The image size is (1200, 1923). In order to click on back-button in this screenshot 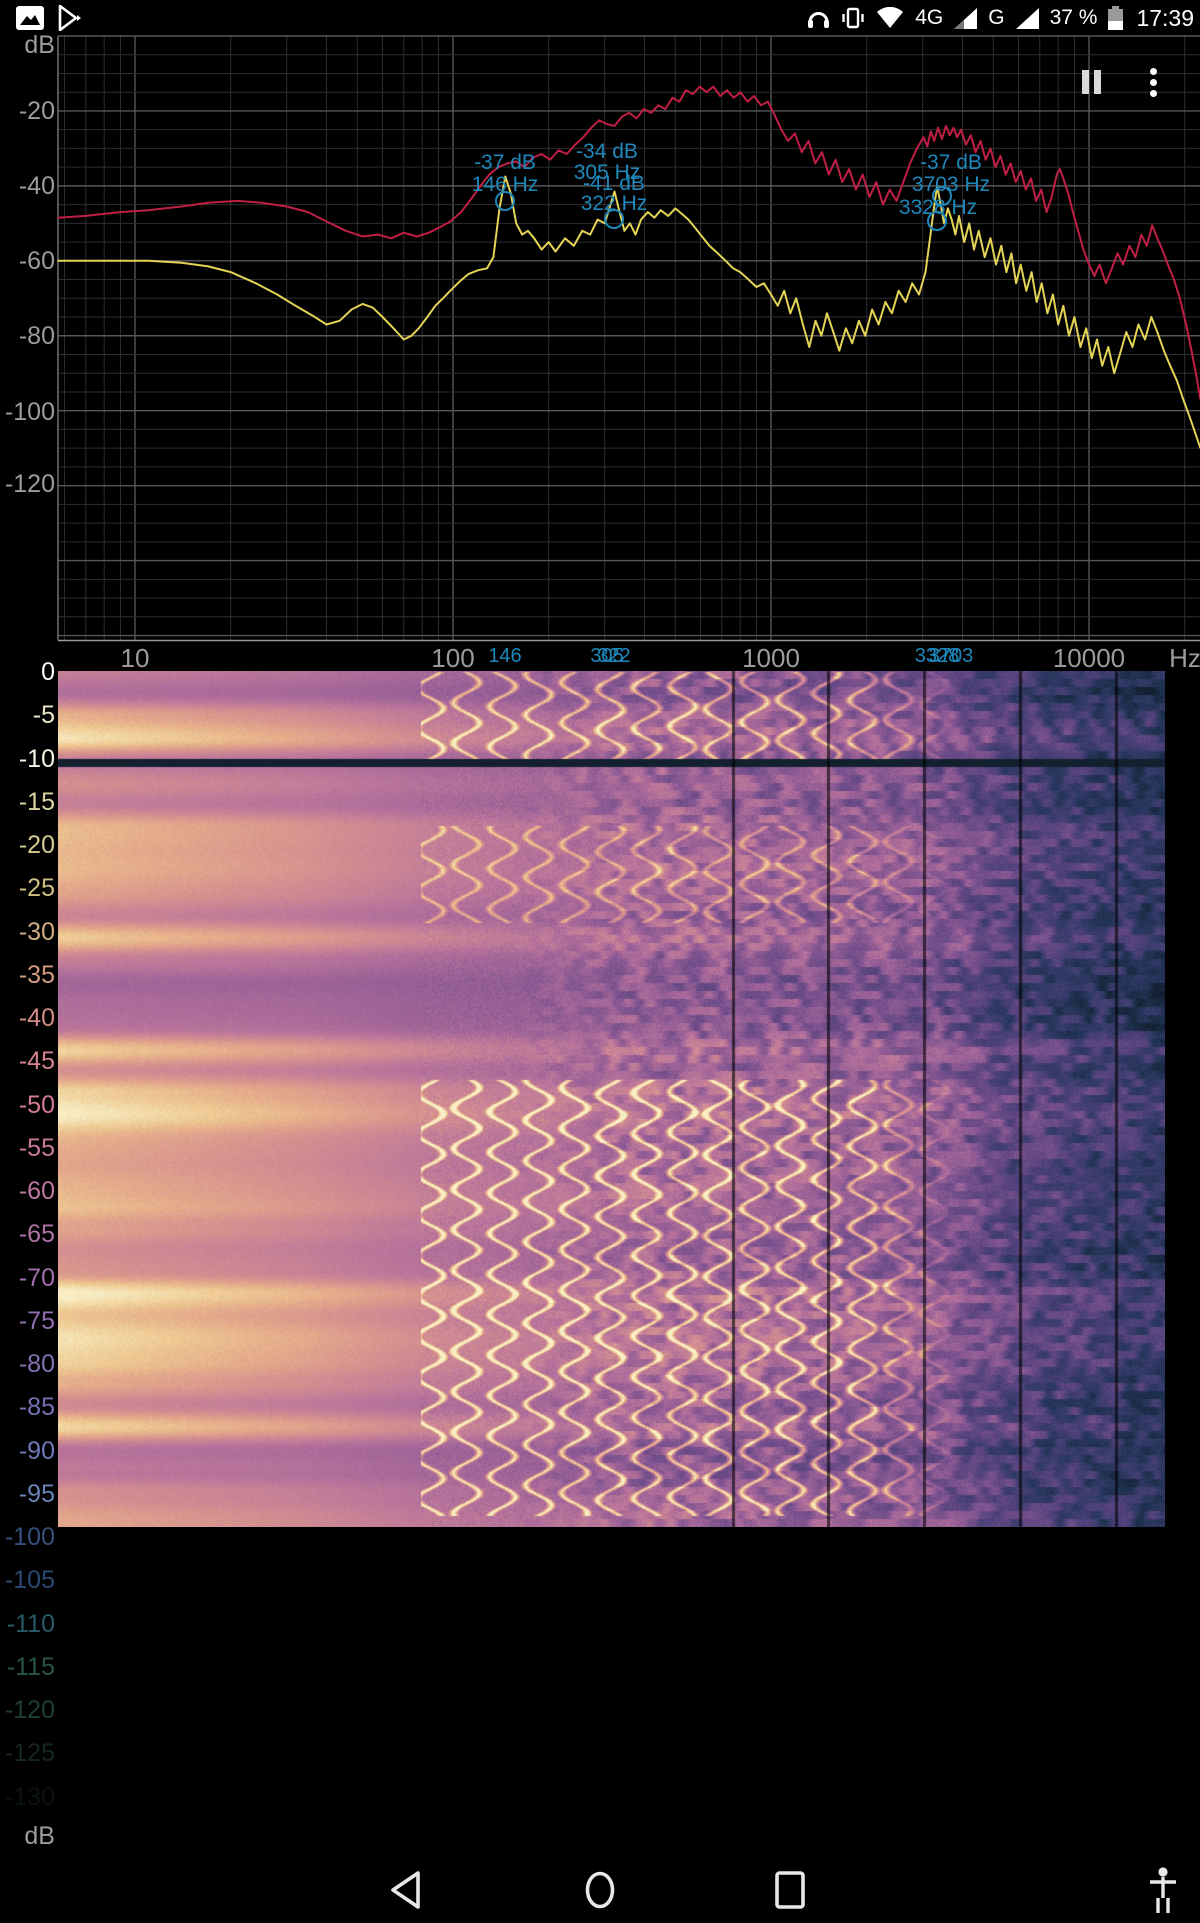, I will do `click(410, 1890)`.